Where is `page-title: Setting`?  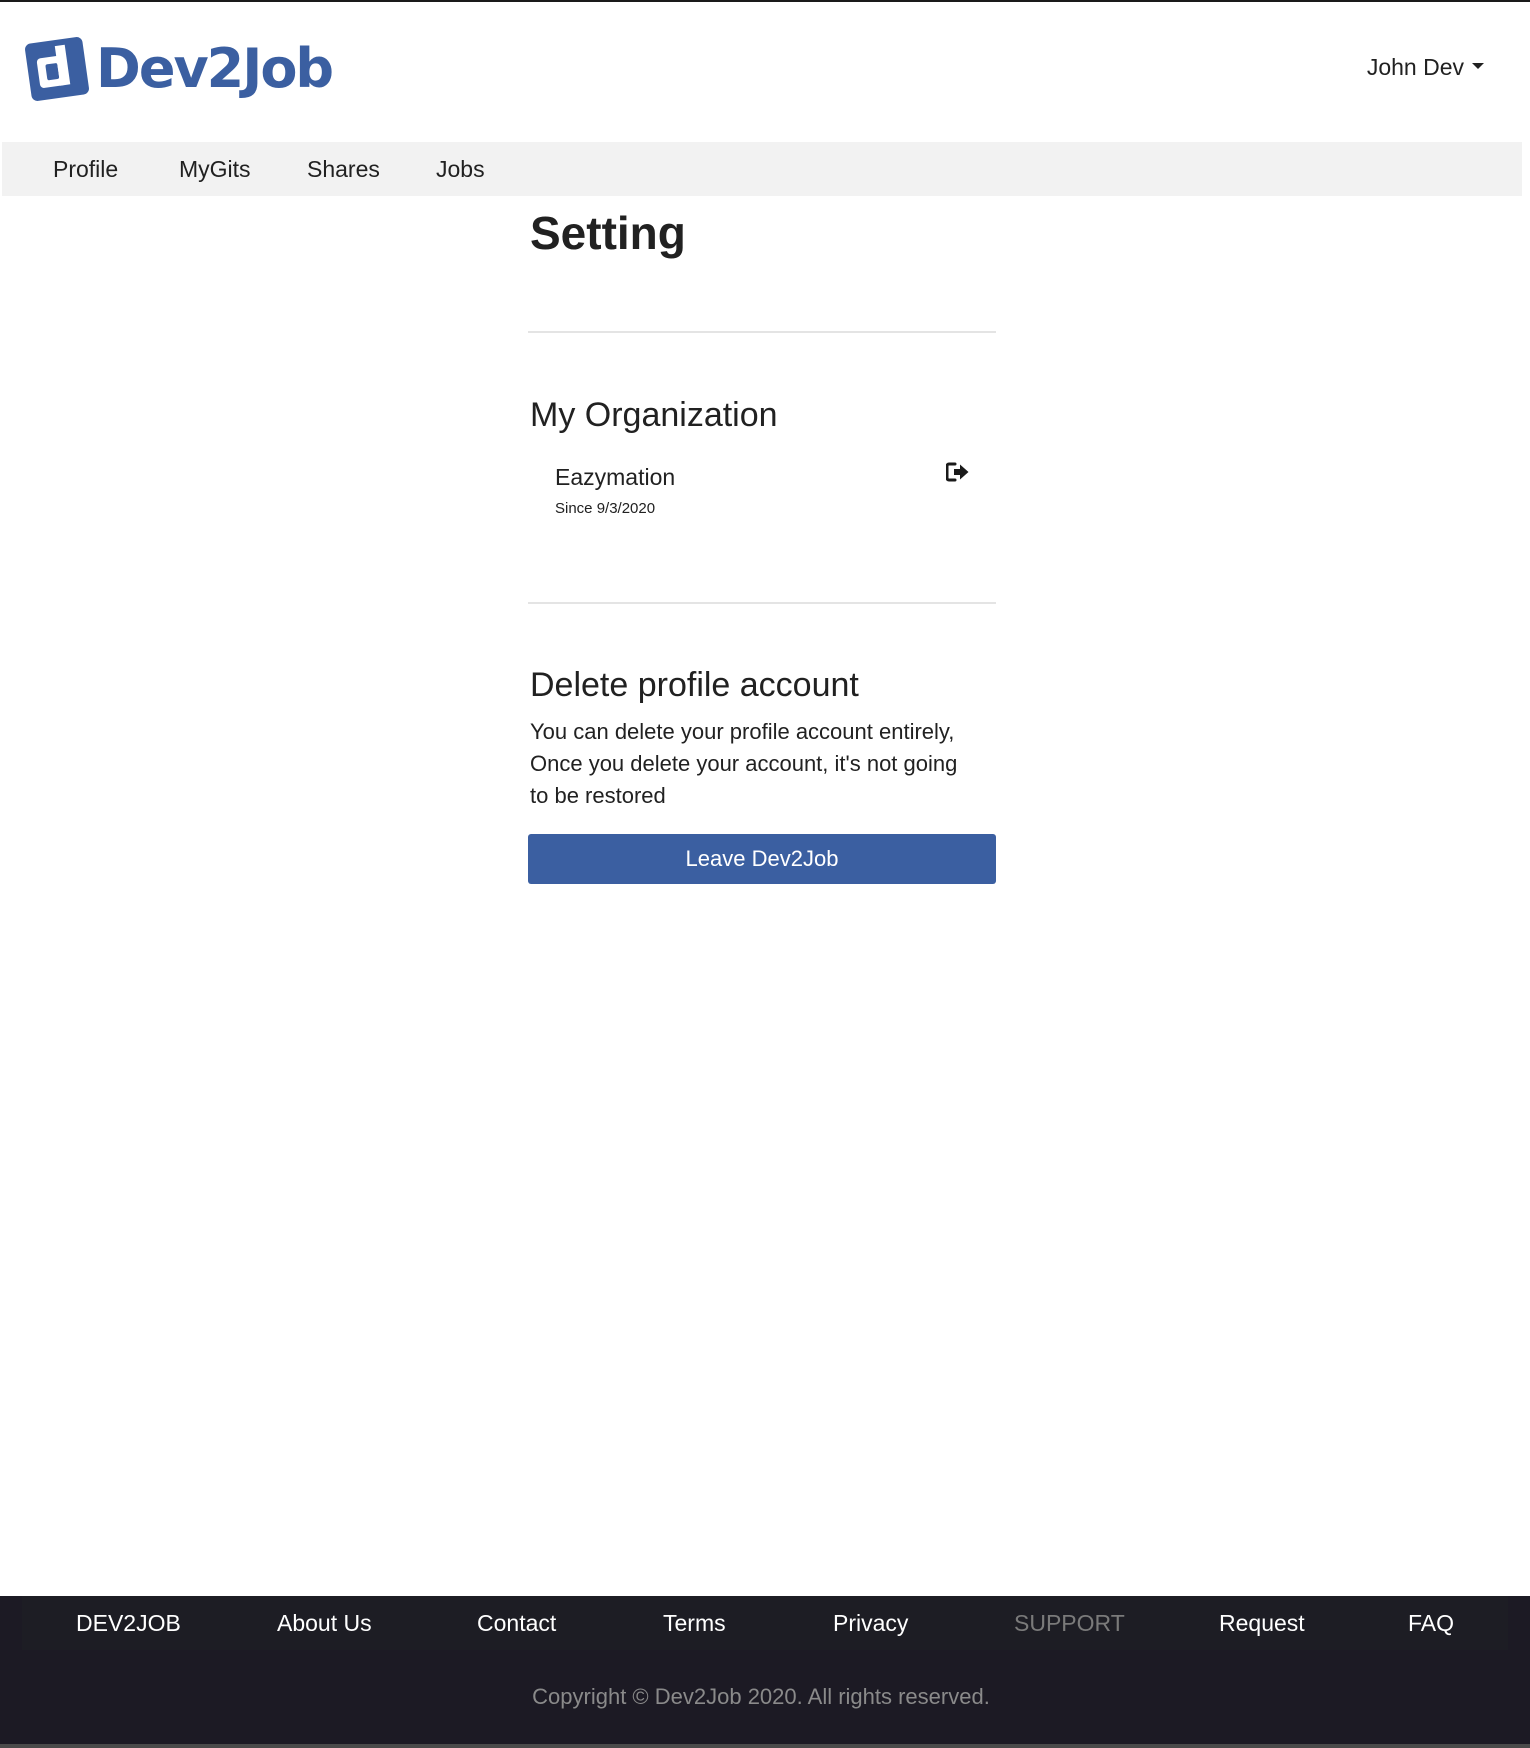 page-title: Setting is located at coordinates (608, 233).